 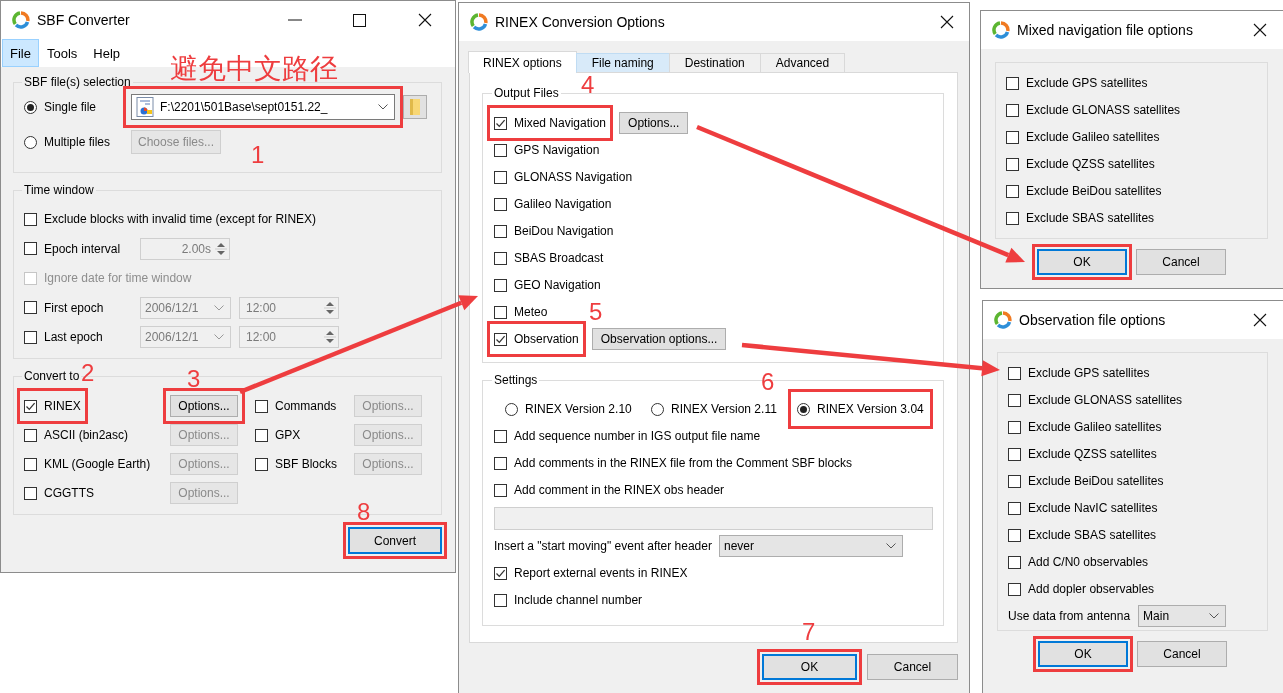 I want to click on annotation-label: 避免中文路径, so click(x=254, y=69).